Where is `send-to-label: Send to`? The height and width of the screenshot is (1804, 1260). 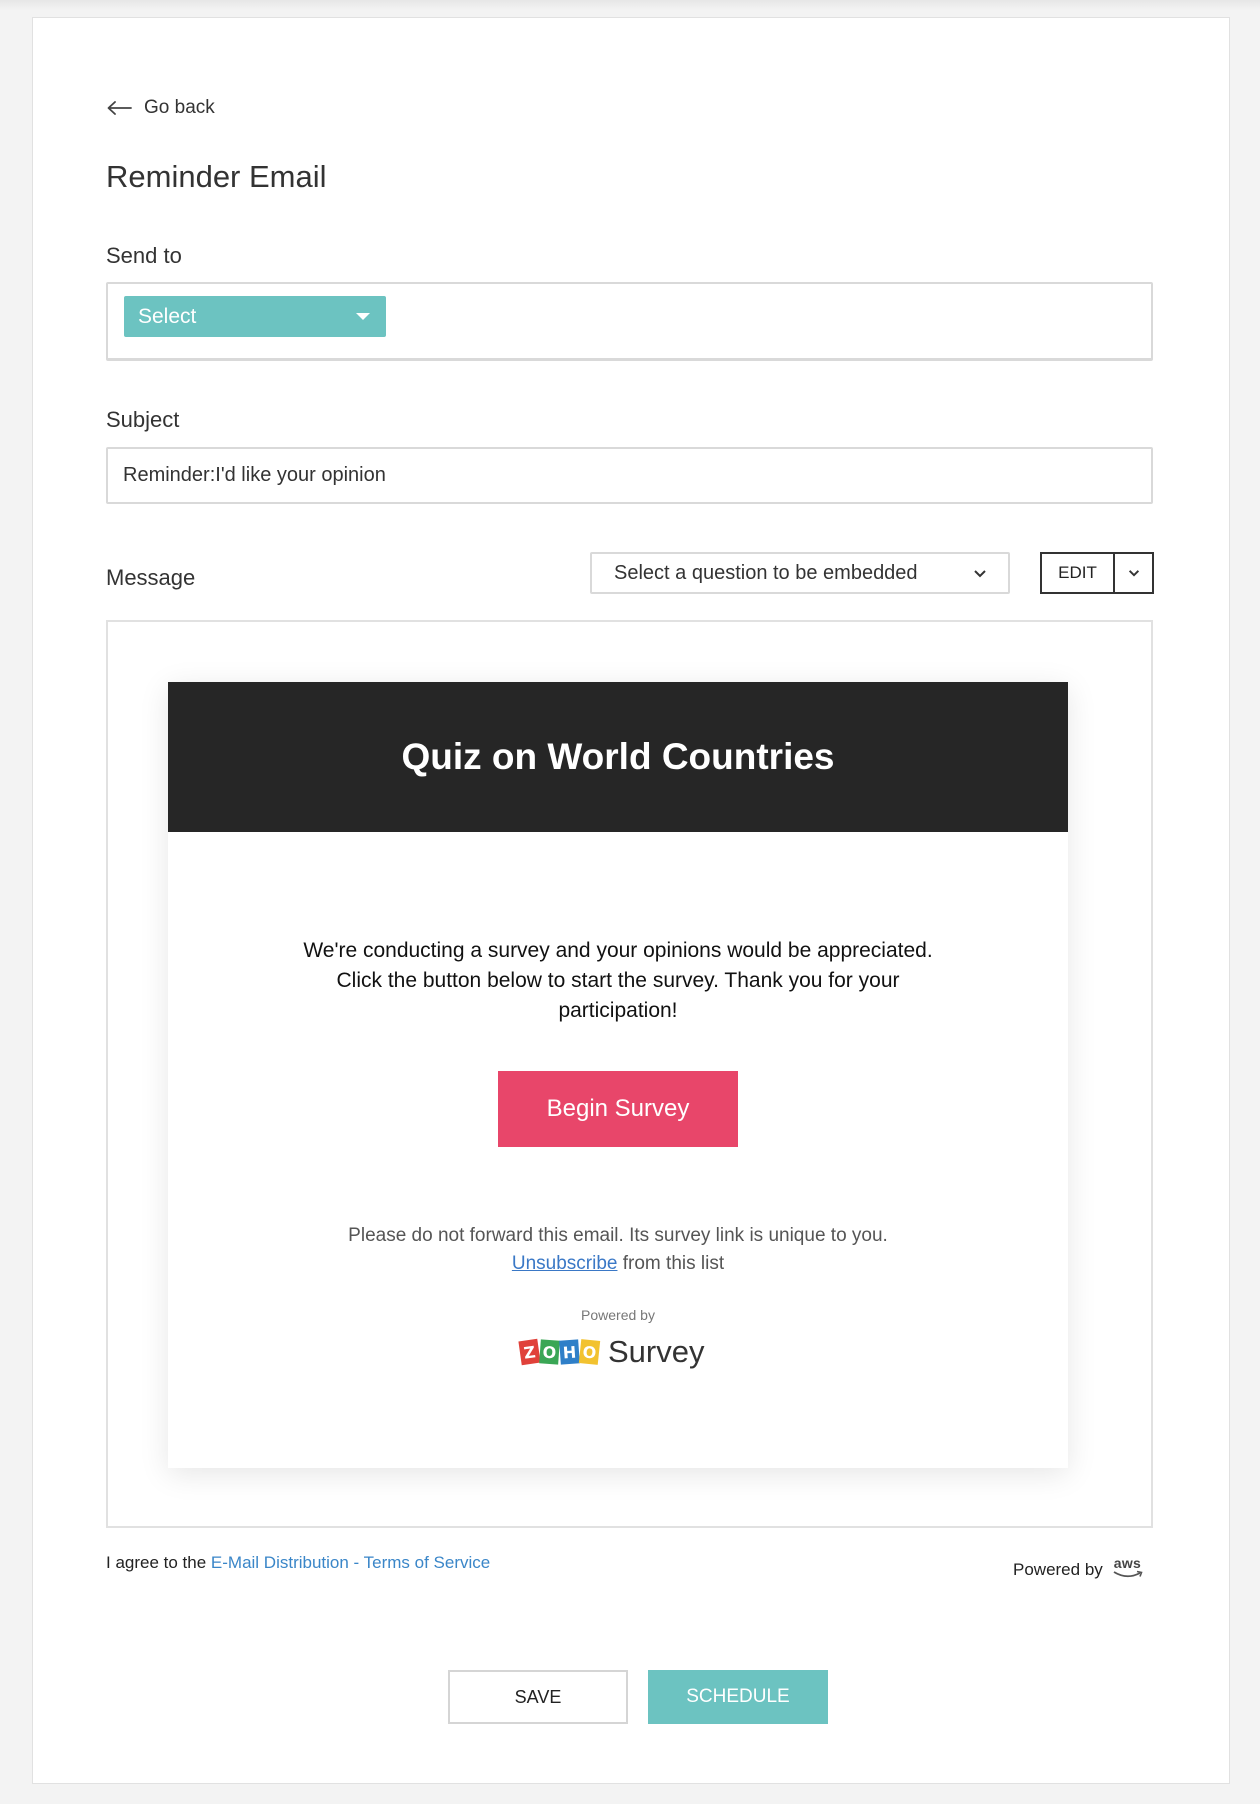
send-to-label: Send to is located at coordinates (144, 255).